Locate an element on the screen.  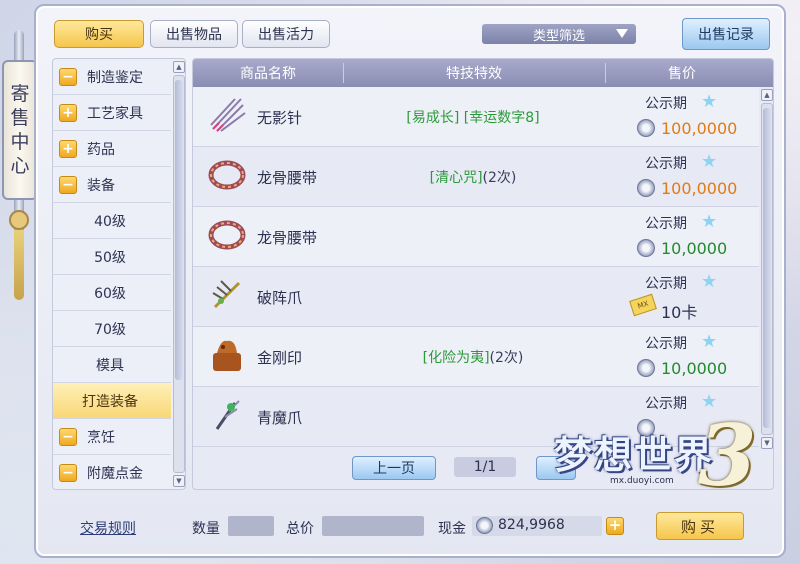
table-row: 青魔爪 公示期 ★ is located at coordinates (476, 417).